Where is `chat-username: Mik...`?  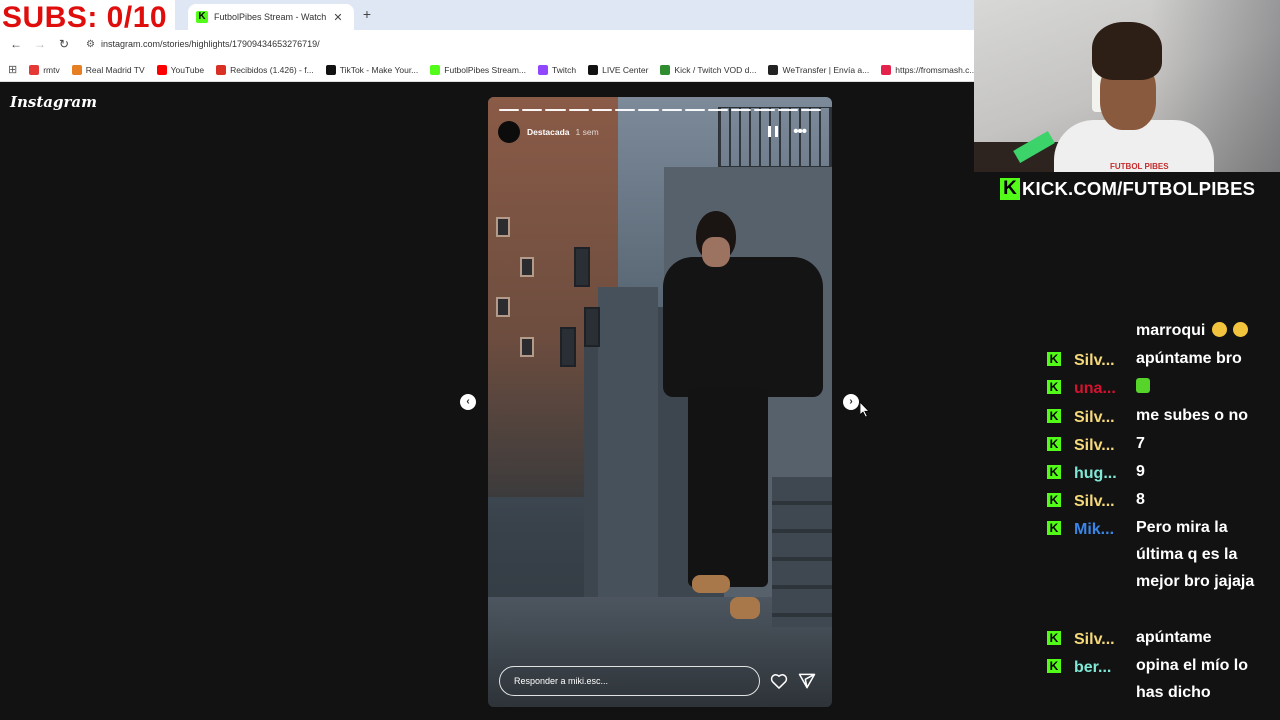
chat-username: Mik... is located at coordinates (1104, 530).